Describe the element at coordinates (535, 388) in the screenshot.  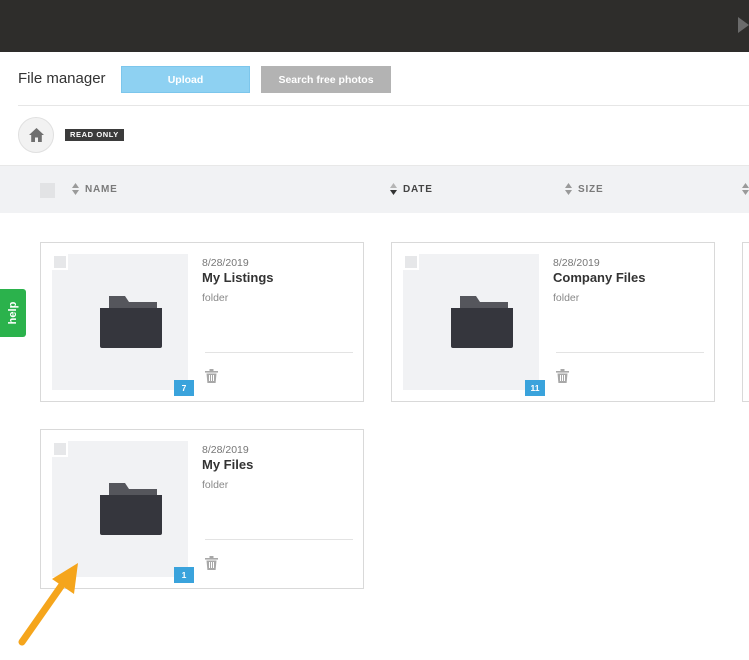
I see `item-count-badge: 11` at that location.